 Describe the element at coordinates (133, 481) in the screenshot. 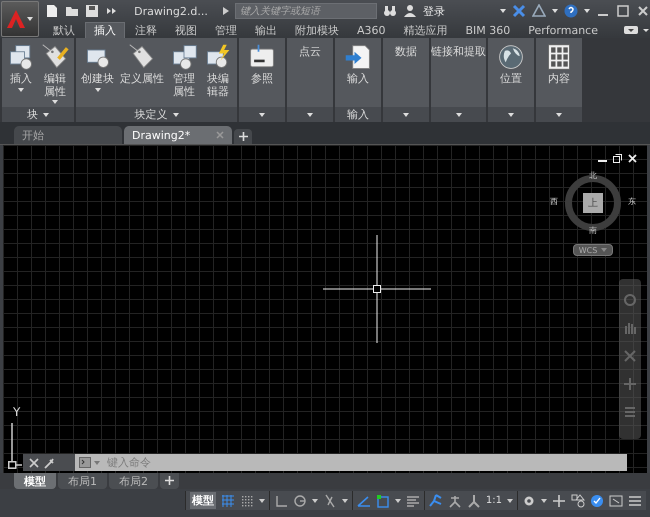

I see `layout-tab: 布局2` at that location.